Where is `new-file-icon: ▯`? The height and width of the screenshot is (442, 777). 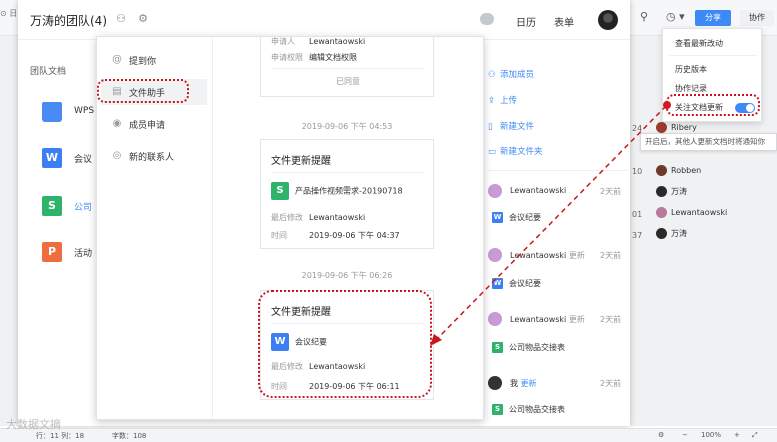
new-file-icon: ▯ is located at coordinates (490, 127).